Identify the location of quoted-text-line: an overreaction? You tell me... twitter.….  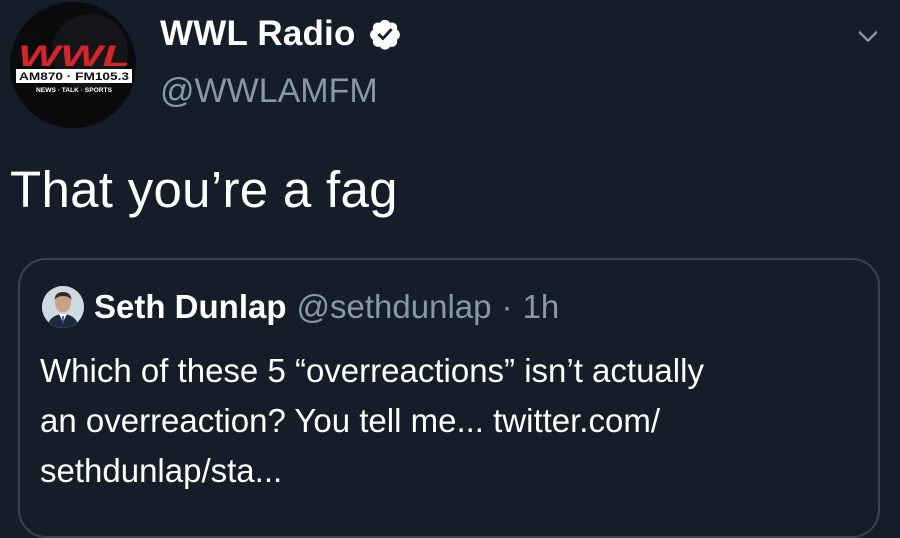
(450, 421).